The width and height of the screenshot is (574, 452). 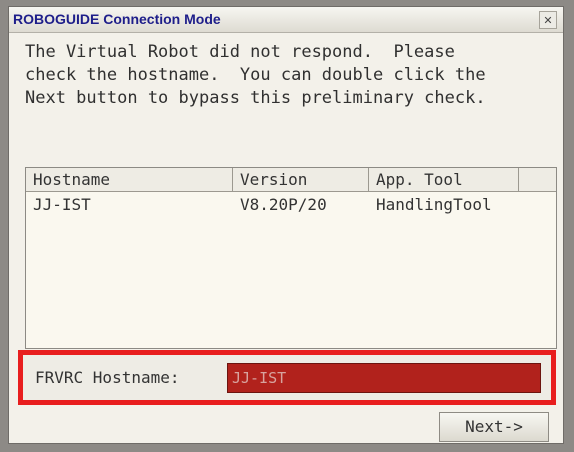 I want to click on hostname-label: FRVRC Hostname:, so click(x=107, y=377).